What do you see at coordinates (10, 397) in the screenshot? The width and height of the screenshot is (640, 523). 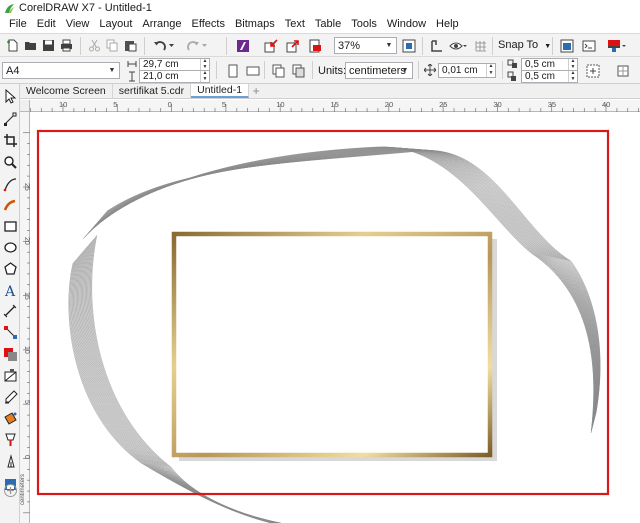 I see `eyedropper-icon` at bounding box center [10, 397].